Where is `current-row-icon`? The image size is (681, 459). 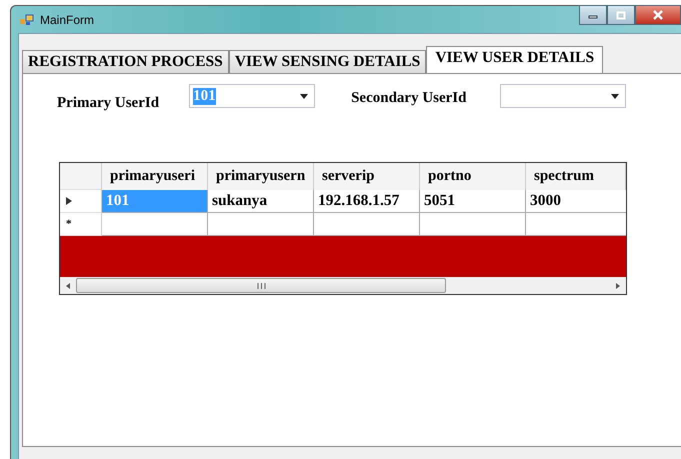 current-row-icon is located at coordinates (69, 201).